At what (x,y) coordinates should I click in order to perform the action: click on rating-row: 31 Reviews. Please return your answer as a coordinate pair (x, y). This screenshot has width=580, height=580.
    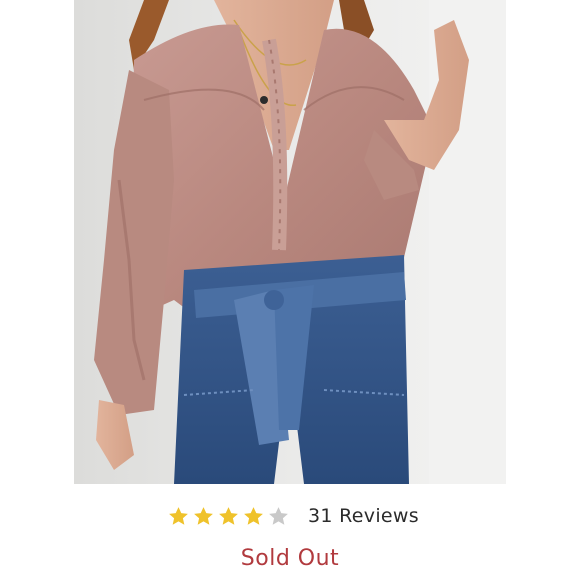
    Looking at the image, I should click on (290, 516).